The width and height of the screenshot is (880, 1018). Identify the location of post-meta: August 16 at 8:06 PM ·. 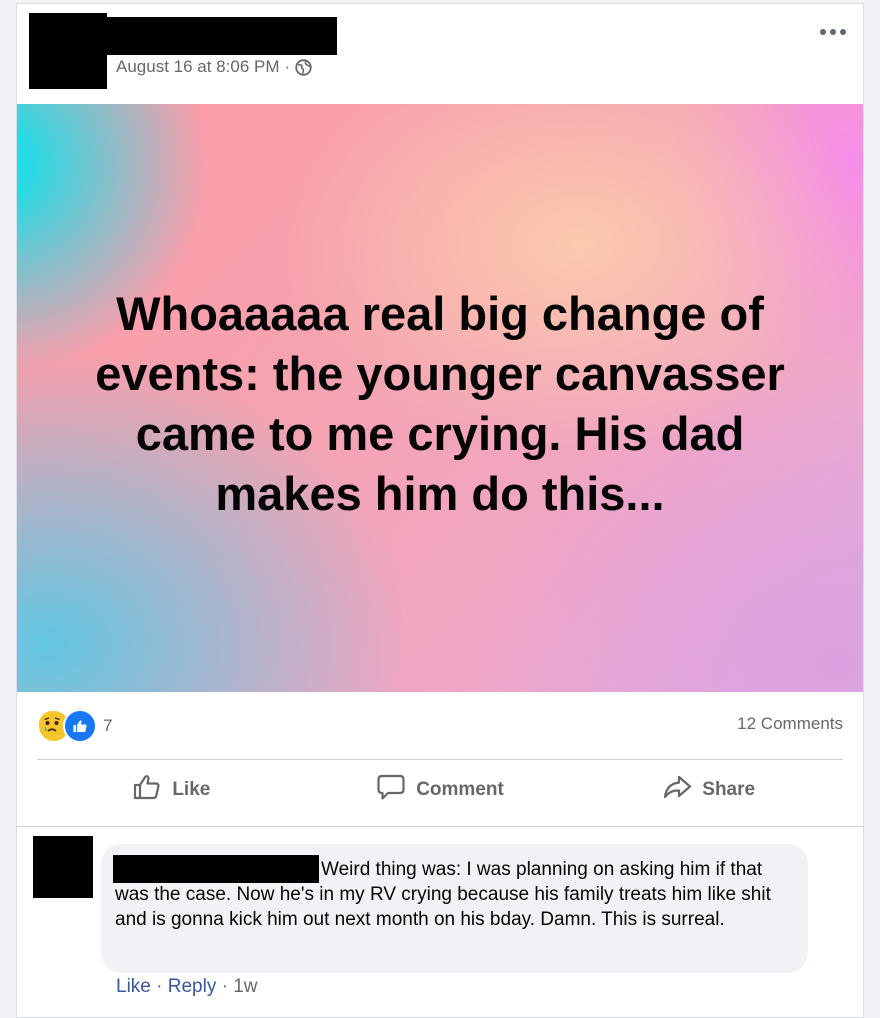
(214, 67).